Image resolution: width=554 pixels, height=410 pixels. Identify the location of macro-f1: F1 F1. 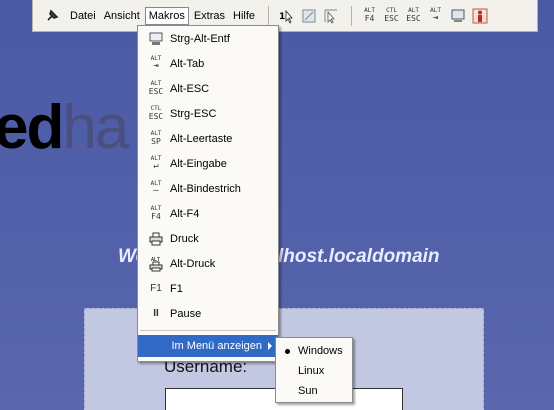
(208, 288).